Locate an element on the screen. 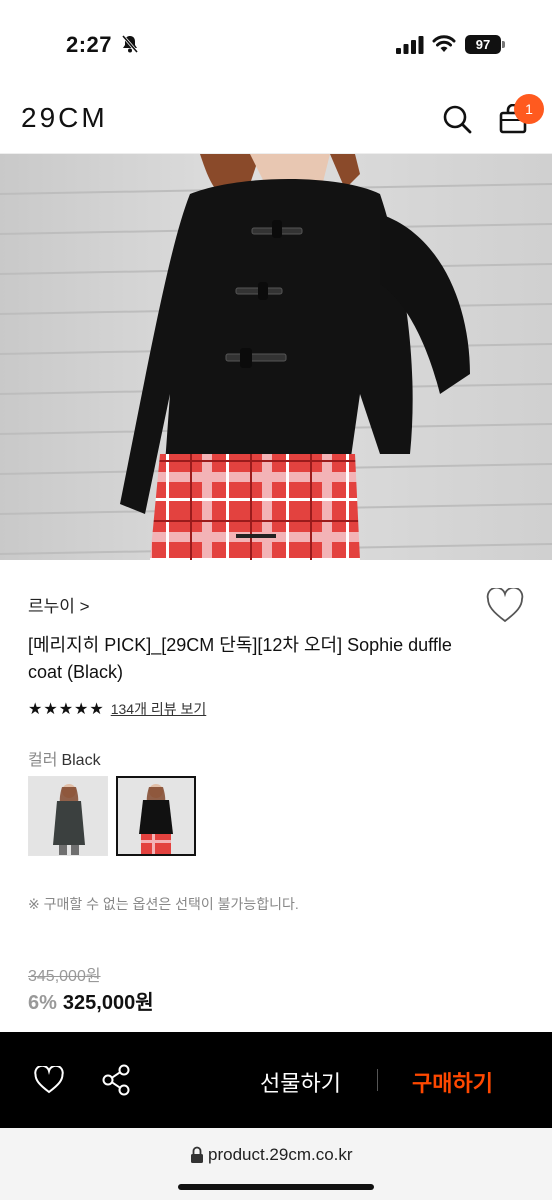 The image size is (552, 1200). review-link: 134개 리뷰 보기 is located at coordinates (159, 709).